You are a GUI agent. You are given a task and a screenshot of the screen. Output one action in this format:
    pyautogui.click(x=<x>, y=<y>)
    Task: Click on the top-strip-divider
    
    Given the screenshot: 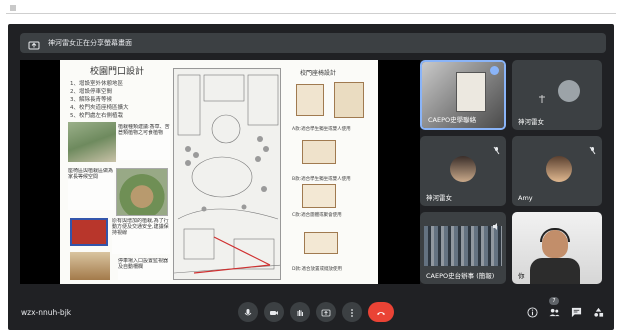 What is the action you would take?
    pyautogui.click(x=311, y=13)
    